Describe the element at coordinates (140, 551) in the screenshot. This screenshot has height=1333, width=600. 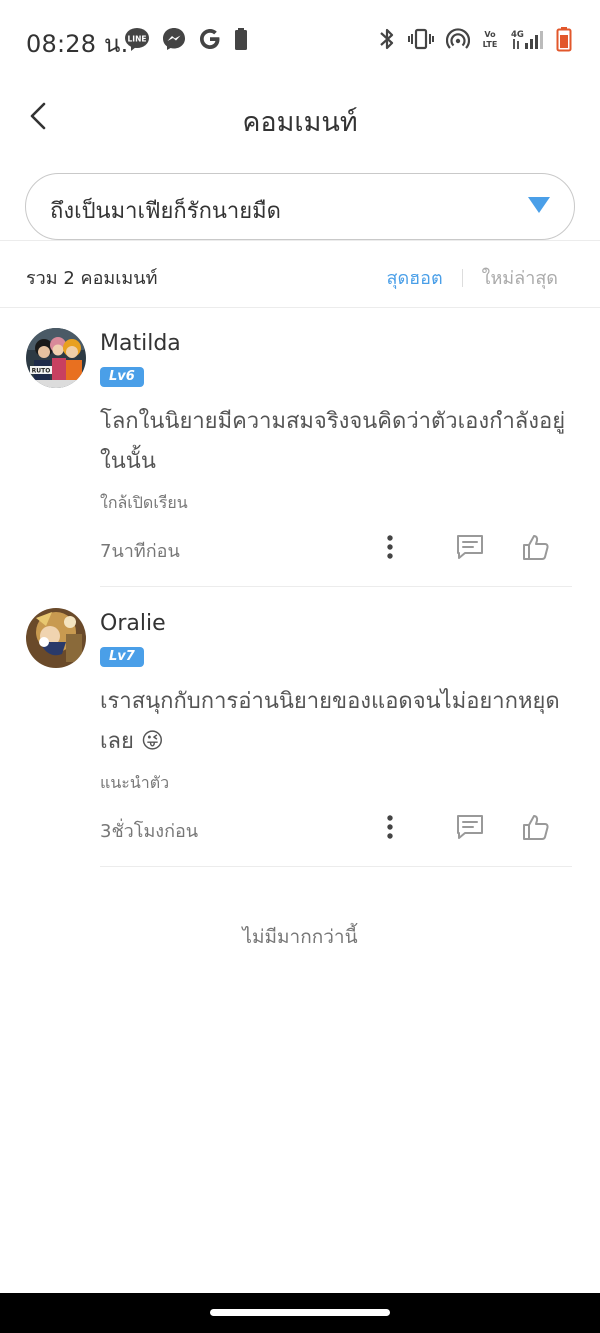
I see `comment-timestamp: 7นาทีก่อน` at that location.